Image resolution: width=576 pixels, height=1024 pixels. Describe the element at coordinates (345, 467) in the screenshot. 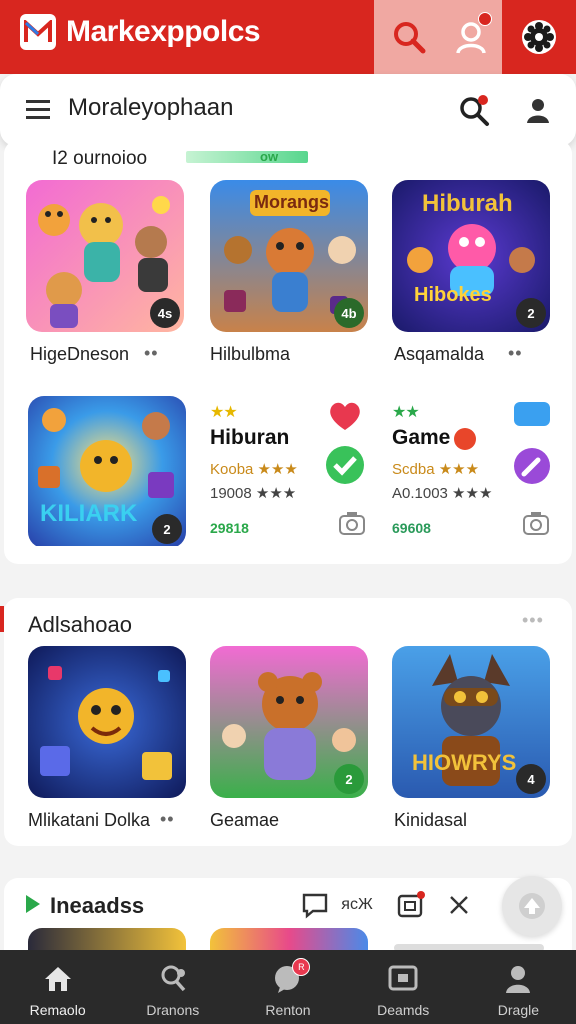

I see `check-circle-icon` at that location.